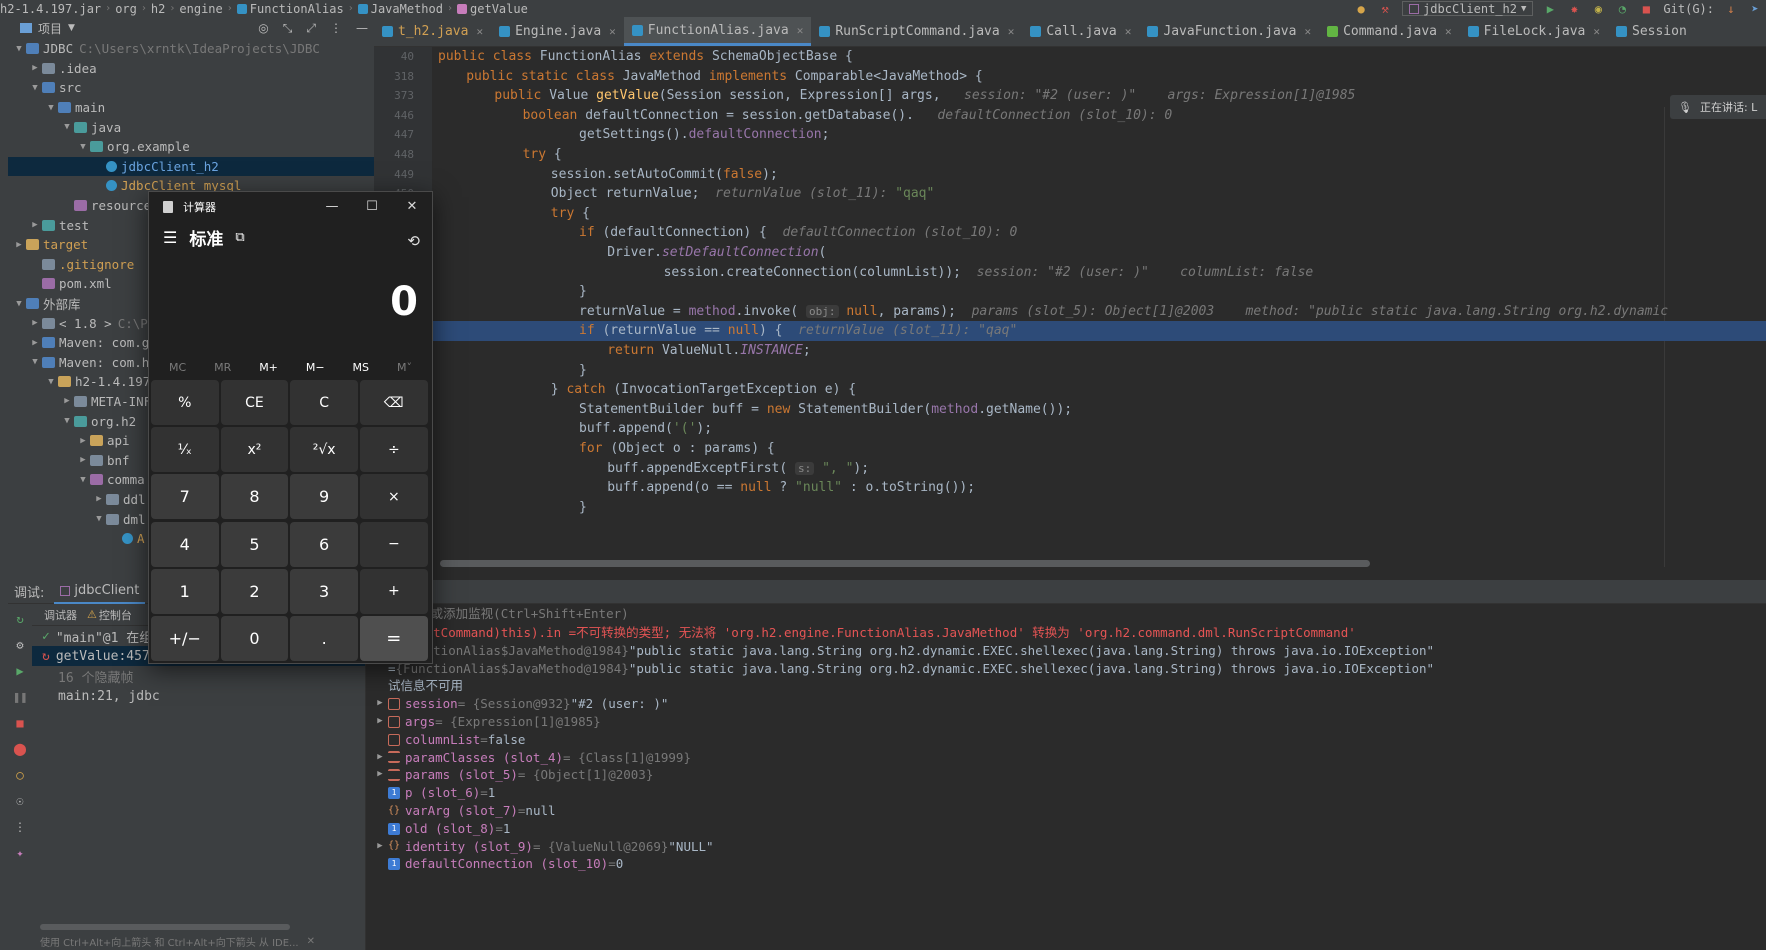 This screenshot has height=950, width=1766. Describe the element at coordinates (1385, 9) in the screenshot. I see `build-hammer-icon: ⚒` at that location.